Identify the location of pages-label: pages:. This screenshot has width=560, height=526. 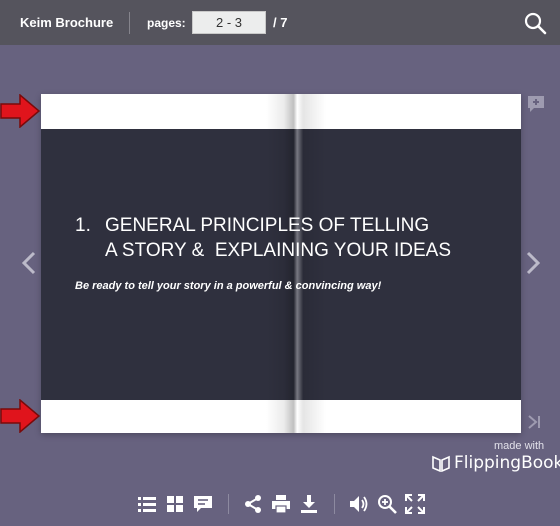
(166, 23).